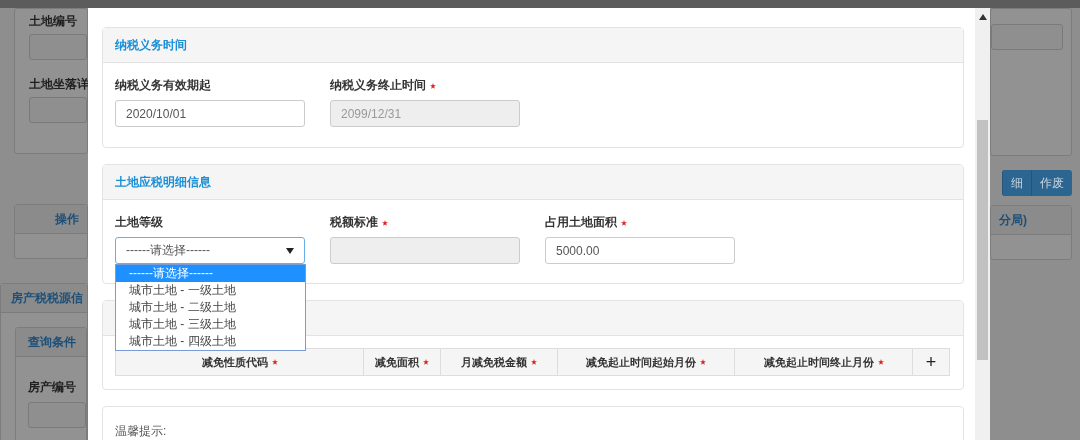 The image size is (1080, 440). What do you see at coordinates (1016, 183) in the screenshot?
I see `action-button: 细` at bounding box center [1016, 183].